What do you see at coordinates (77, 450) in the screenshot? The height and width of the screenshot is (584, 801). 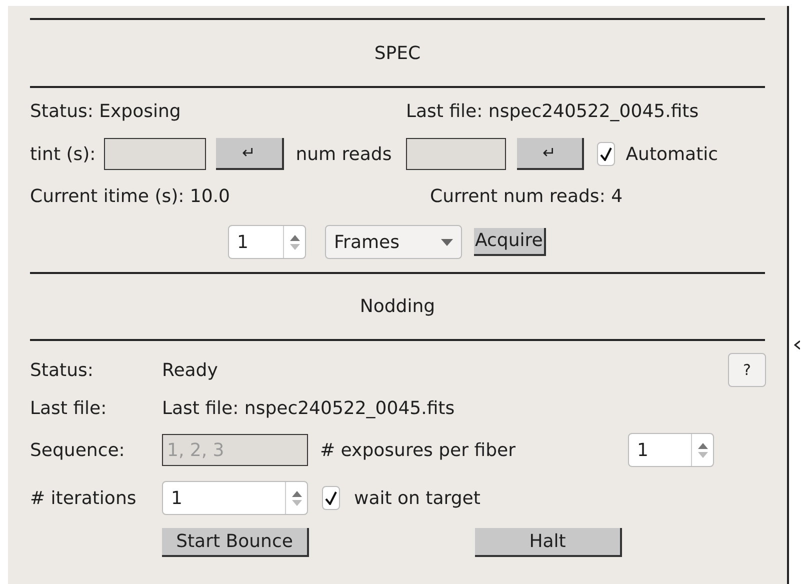 I see `field-label: Sequence:` at bounding box center [77, 450].